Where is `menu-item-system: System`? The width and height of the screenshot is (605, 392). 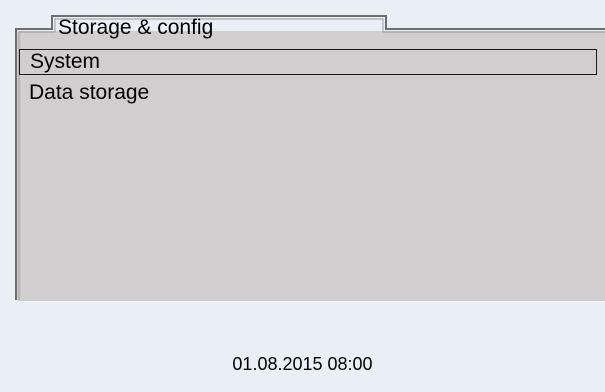 menu-item-system: System is located at coordinates (308, 62).